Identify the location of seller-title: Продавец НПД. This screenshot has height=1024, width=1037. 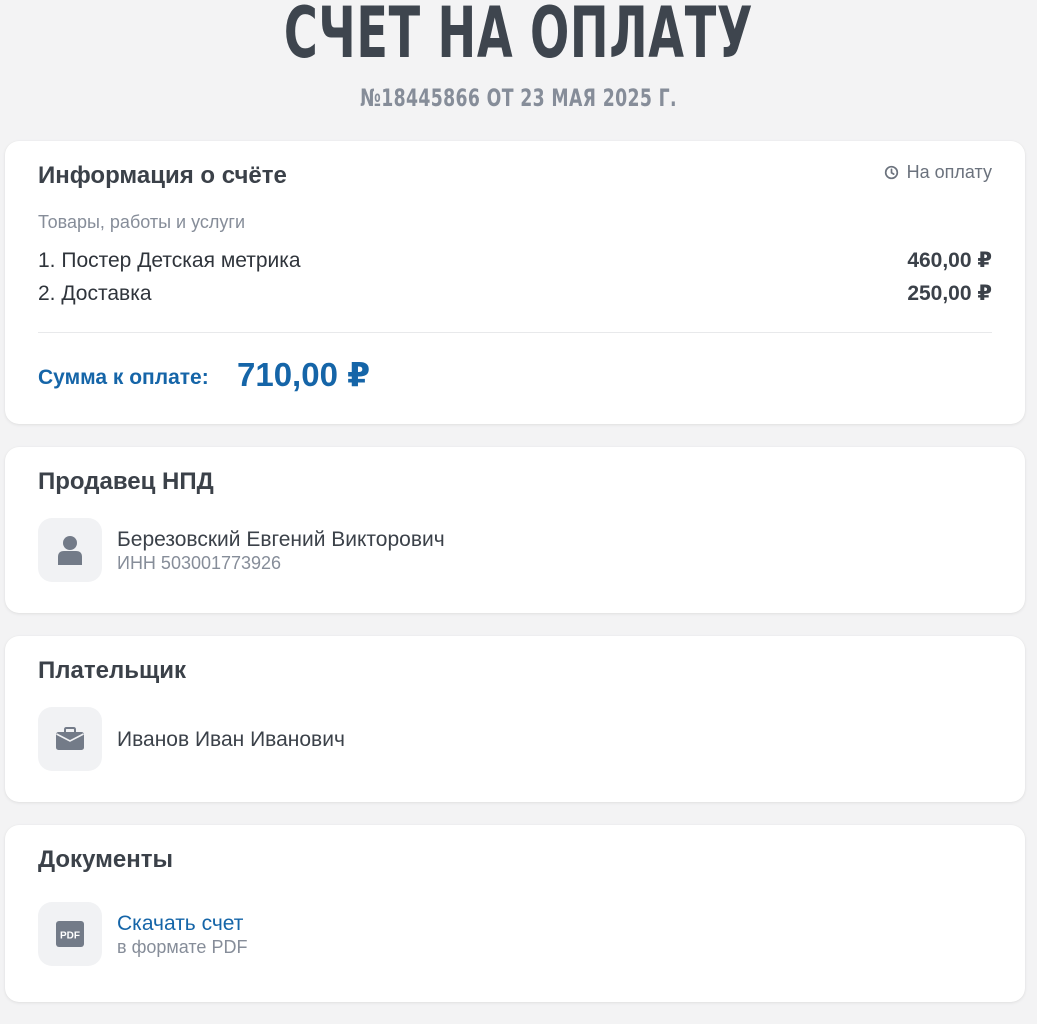
(126, 481).